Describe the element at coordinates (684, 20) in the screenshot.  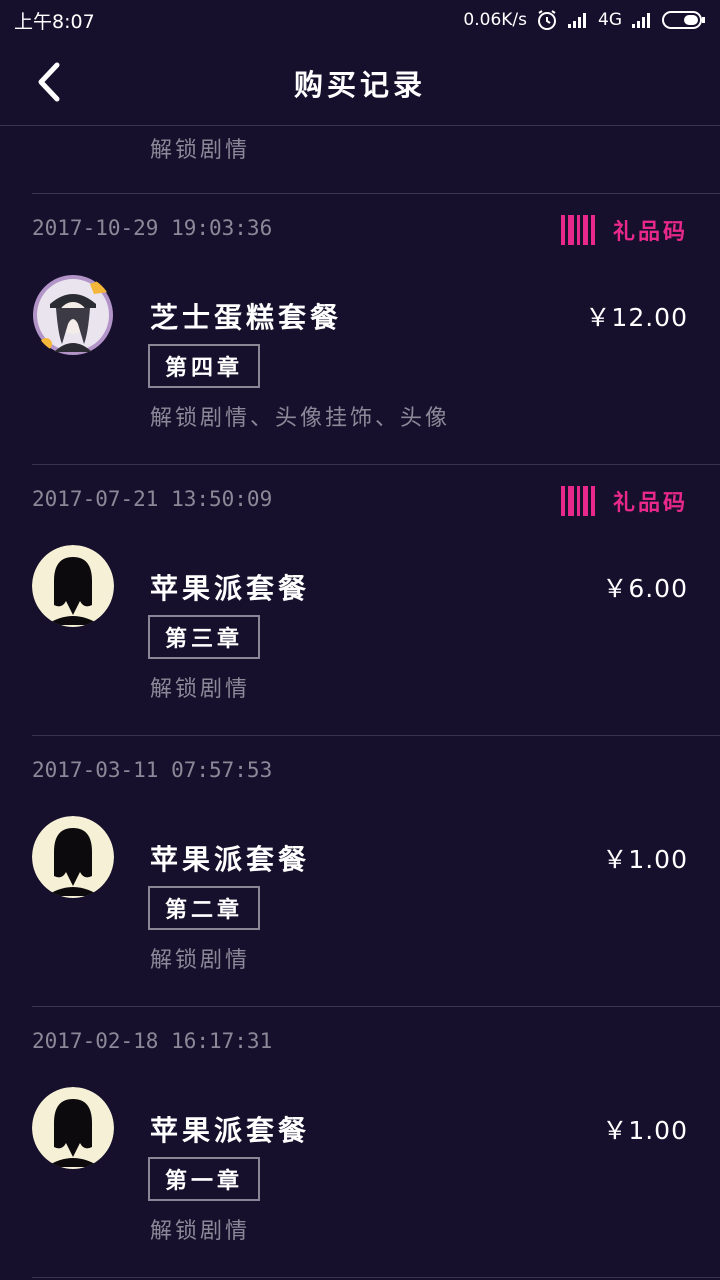
I see `battery-icon` at that location.